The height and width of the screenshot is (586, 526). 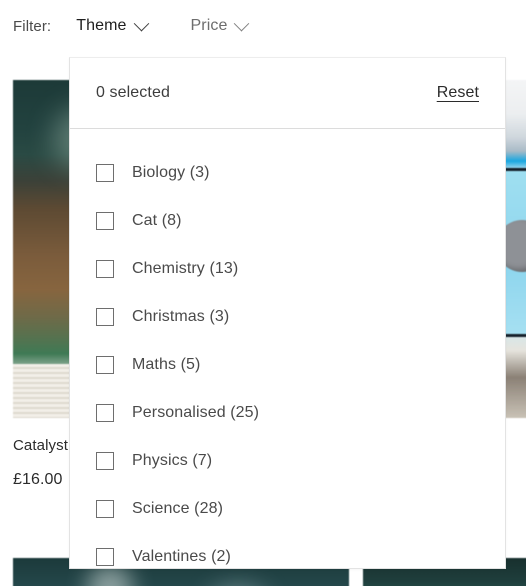 What do you see at coordinates (172, 460) in the screenshot?
I see `theme-option-label: Physics (7)` at bounding box center [172, 460].